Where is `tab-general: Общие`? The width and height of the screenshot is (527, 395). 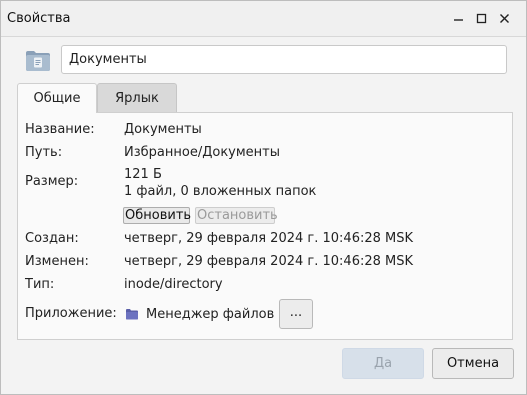
tab-general: Общие is located at coordinates (57, 98).